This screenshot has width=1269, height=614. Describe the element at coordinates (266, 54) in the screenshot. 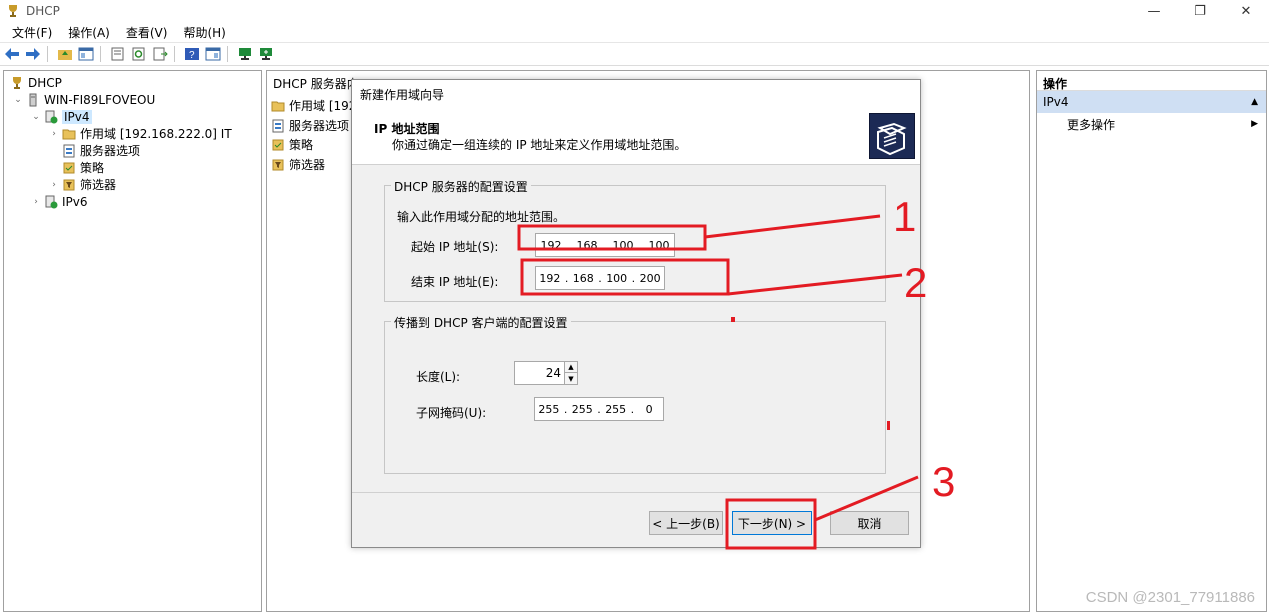

I see `server-add-icon` at that location.